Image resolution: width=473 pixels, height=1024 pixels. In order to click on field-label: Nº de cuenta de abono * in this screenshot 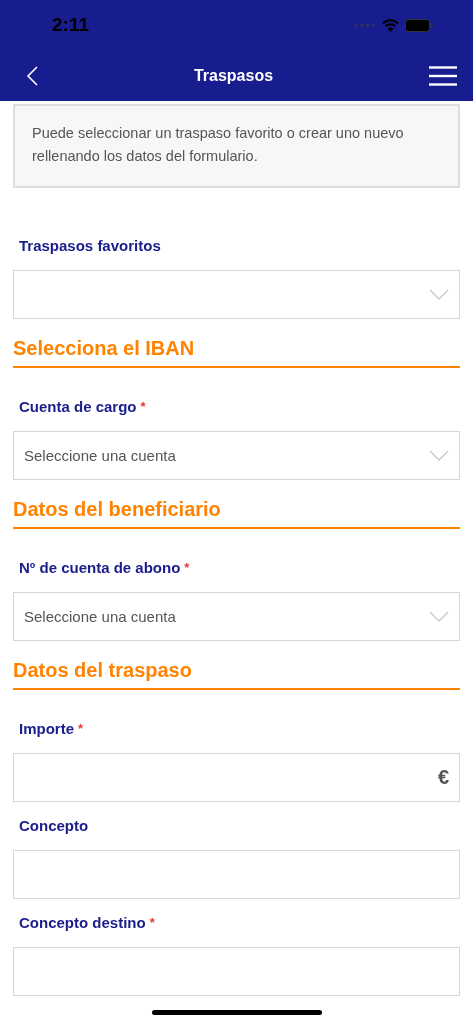, I will do `click(104, 568)`.